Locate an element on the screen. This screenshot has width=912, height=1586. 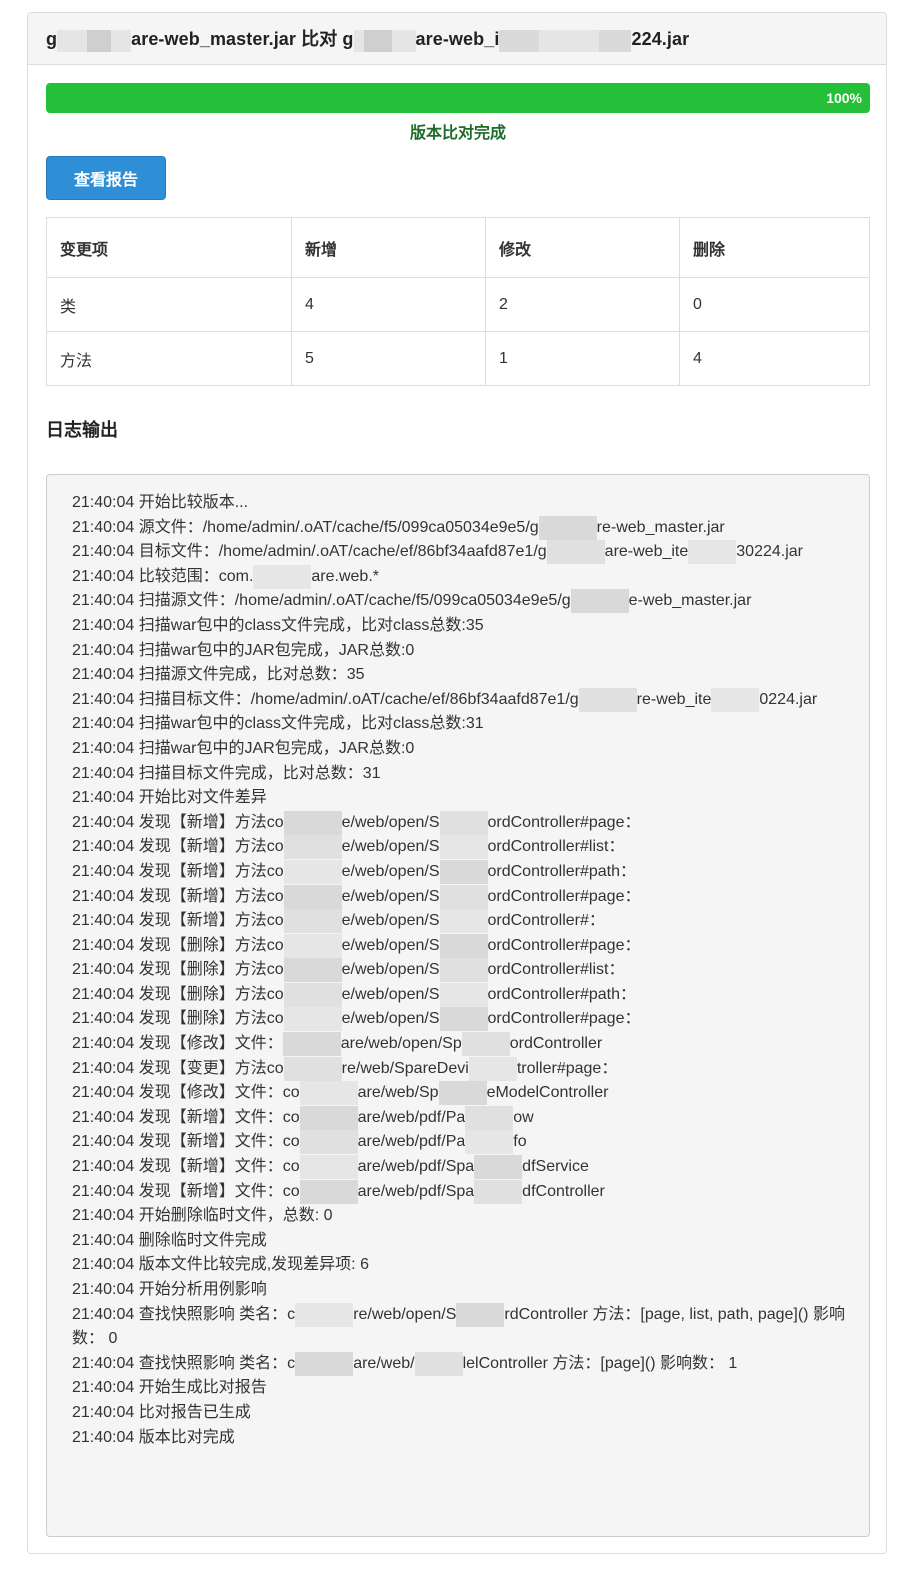
log-line: 21:40:04 版本比对完成 is located at coordinates (458, 1438).